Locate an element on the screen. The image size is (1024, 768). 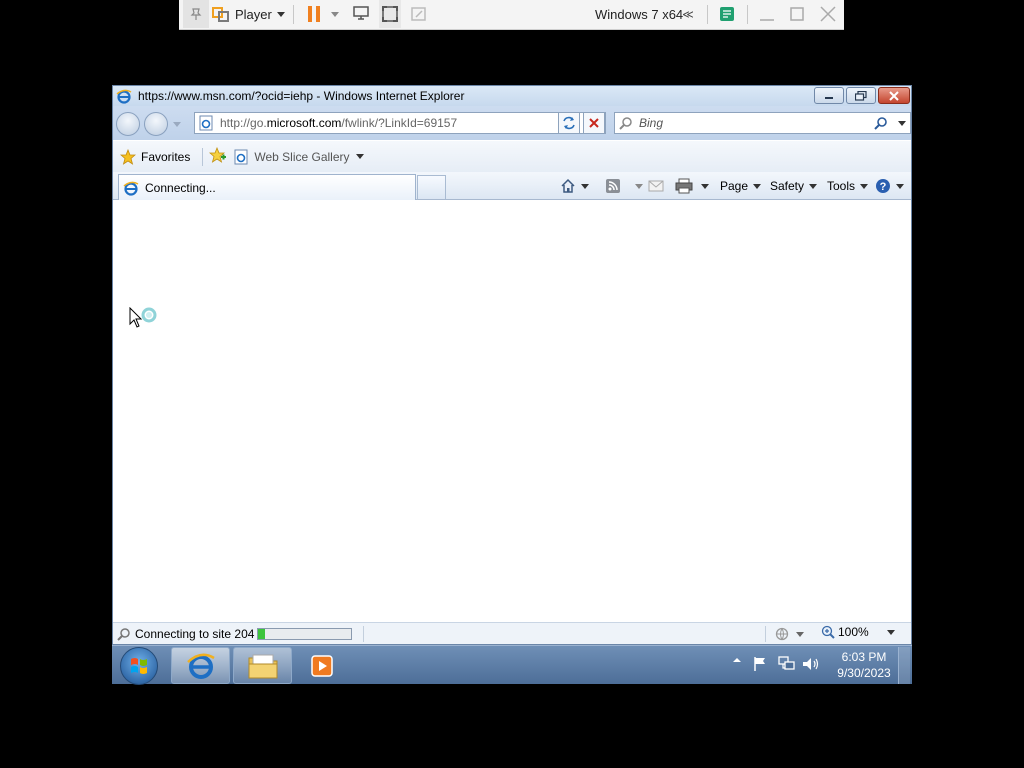
home-button is located at coordinates (574, 186).